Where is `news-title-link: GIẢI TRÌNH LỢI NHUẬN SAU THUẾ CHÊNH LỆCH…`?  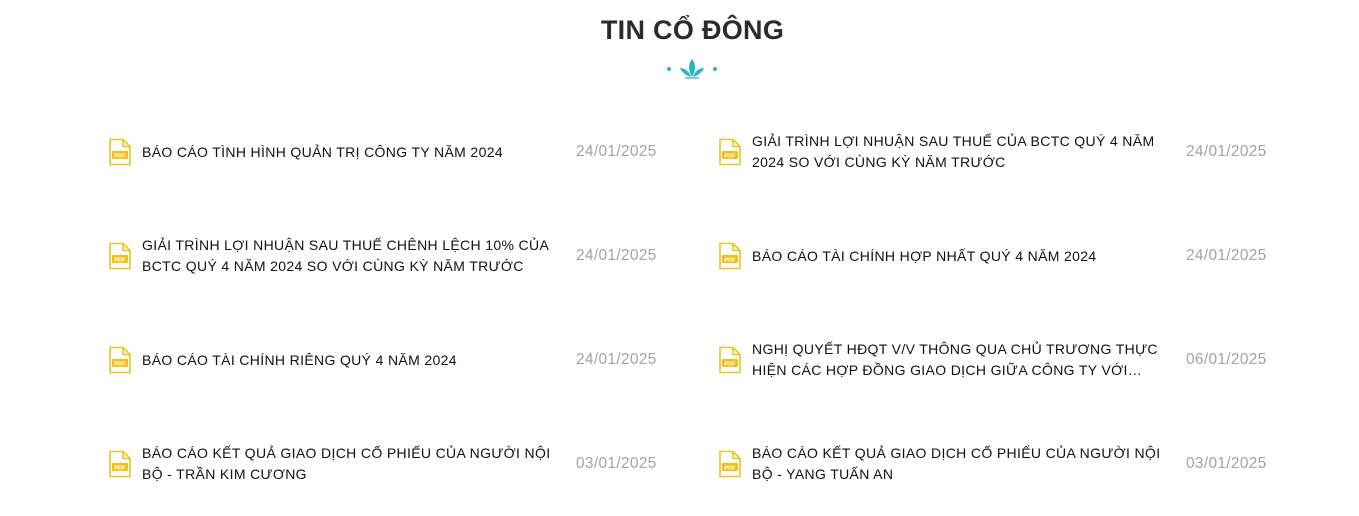 news-title-link: GIẢI TRÌNH LỢI NHUẬN SAU THUẾ CHÊNH LỆCH… is located at coordinates (359, 256).